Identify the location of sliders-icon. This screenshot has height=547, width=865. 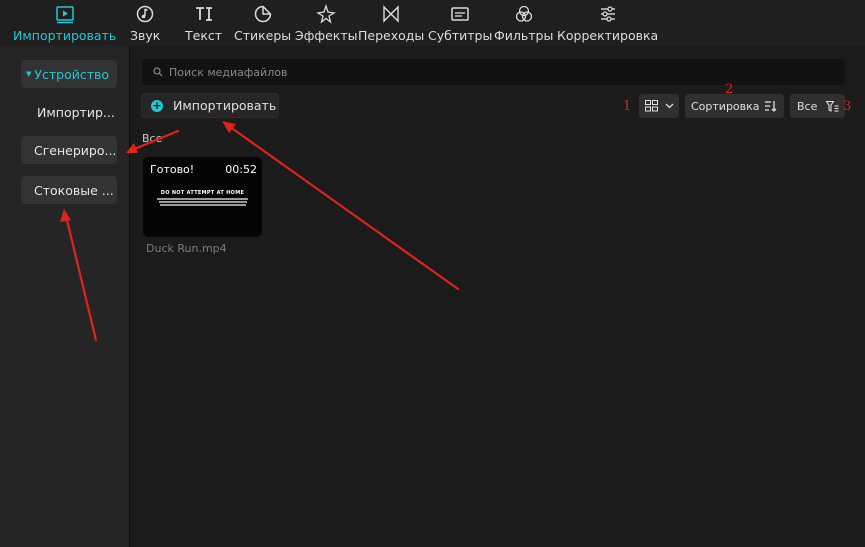
(607, 14).